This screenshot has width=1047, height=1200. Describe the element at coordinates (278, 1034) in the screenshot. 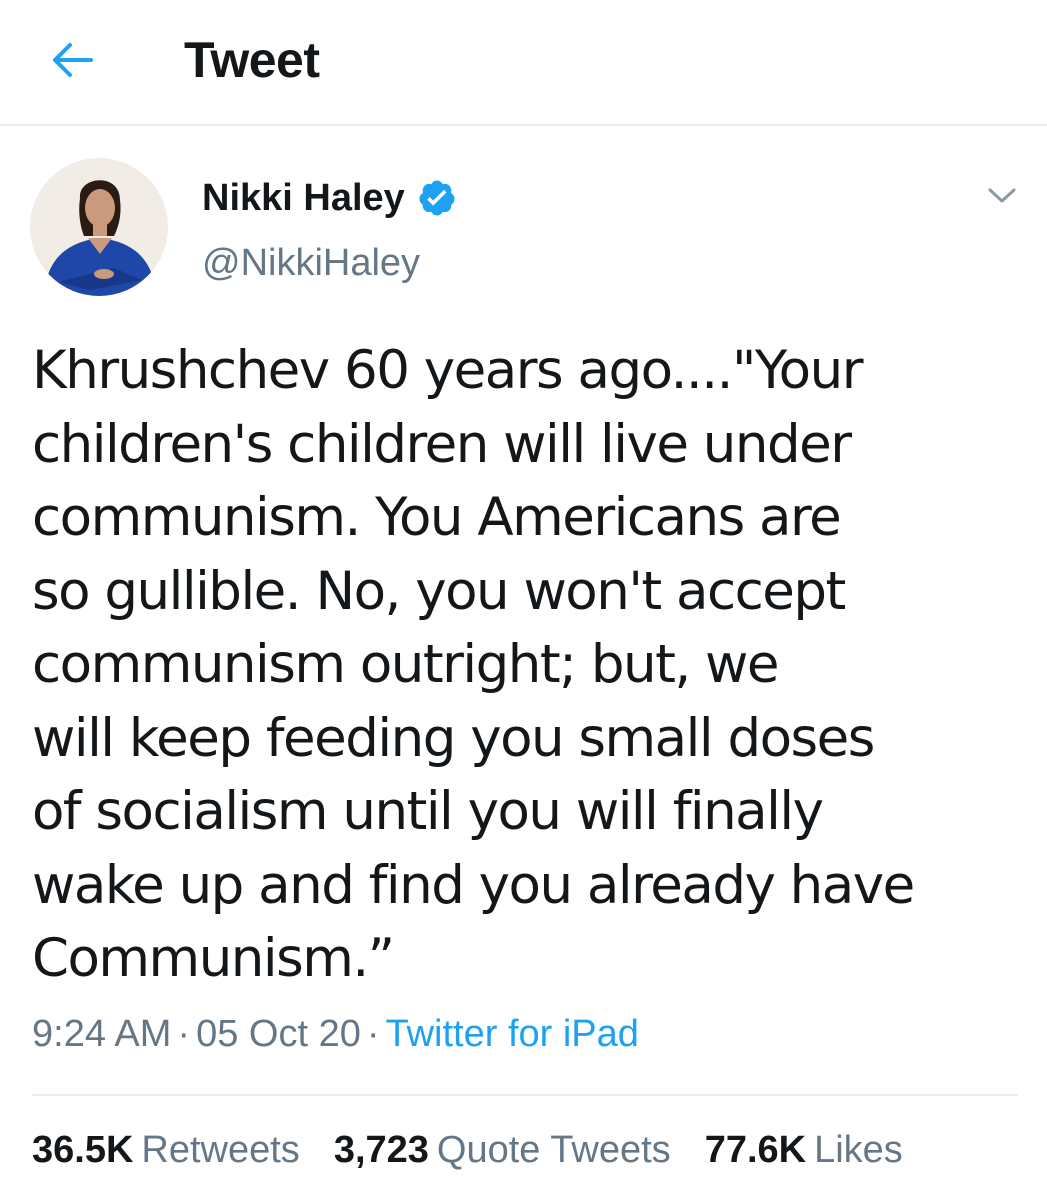

I see `tweet-date: 05 Oct 20` at that location.